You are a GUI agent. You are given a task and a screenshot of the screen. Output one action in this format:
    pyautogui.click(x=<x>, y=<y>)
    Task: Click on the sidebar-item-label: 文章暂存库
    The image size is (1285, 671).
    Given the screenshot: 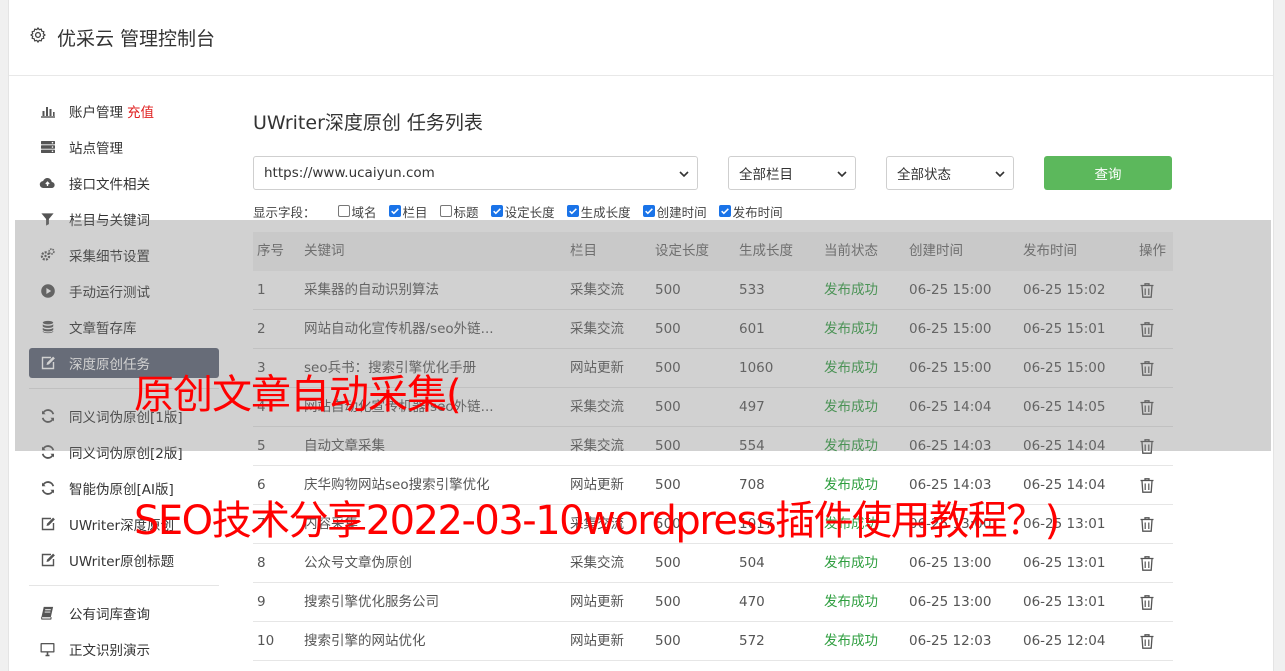 What is the action you would take?
    pyautogui.click(x=103, y=329)
    